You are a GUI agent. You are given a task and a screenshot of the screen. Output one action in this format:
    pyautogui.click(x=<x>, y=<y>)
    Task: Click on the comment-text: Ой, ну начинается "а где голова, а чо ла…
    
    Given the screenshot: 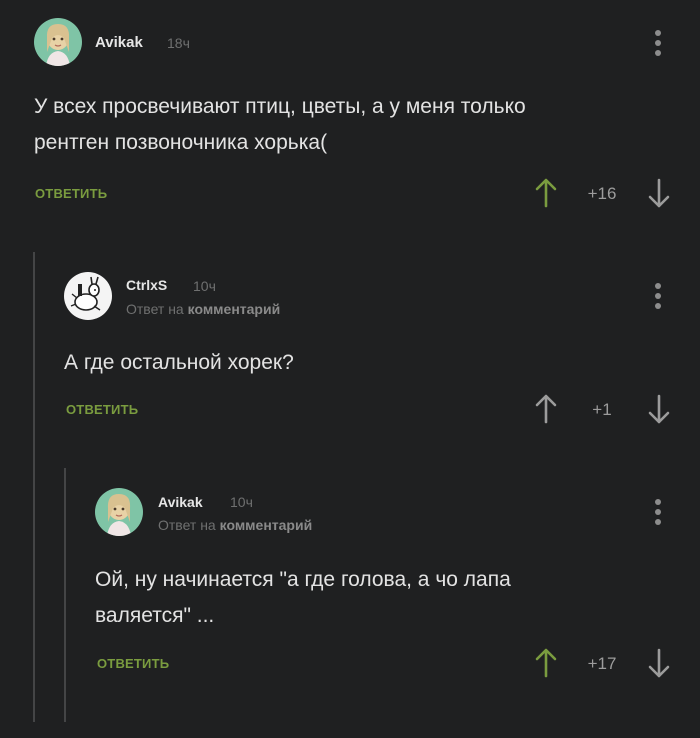 What is the action you would take?
    pyautogui.click(x=365, y=598)
    